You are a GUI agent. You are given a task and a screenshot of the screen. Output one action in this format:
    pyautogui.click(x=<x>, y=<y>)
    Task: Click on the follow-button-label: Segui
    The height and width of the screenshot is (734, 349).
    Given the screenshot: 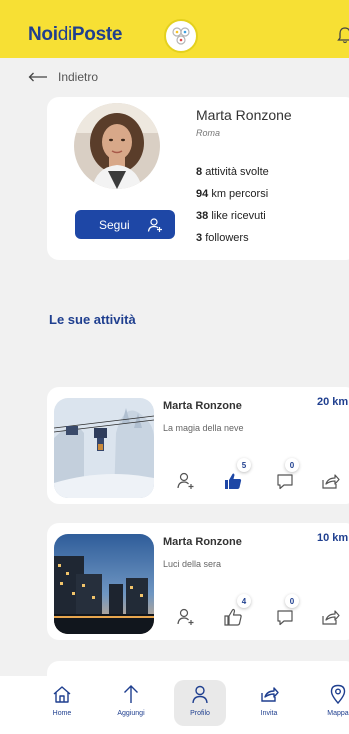 What is the action you would take?
    pyautogui.click(x=114, y=224)
    